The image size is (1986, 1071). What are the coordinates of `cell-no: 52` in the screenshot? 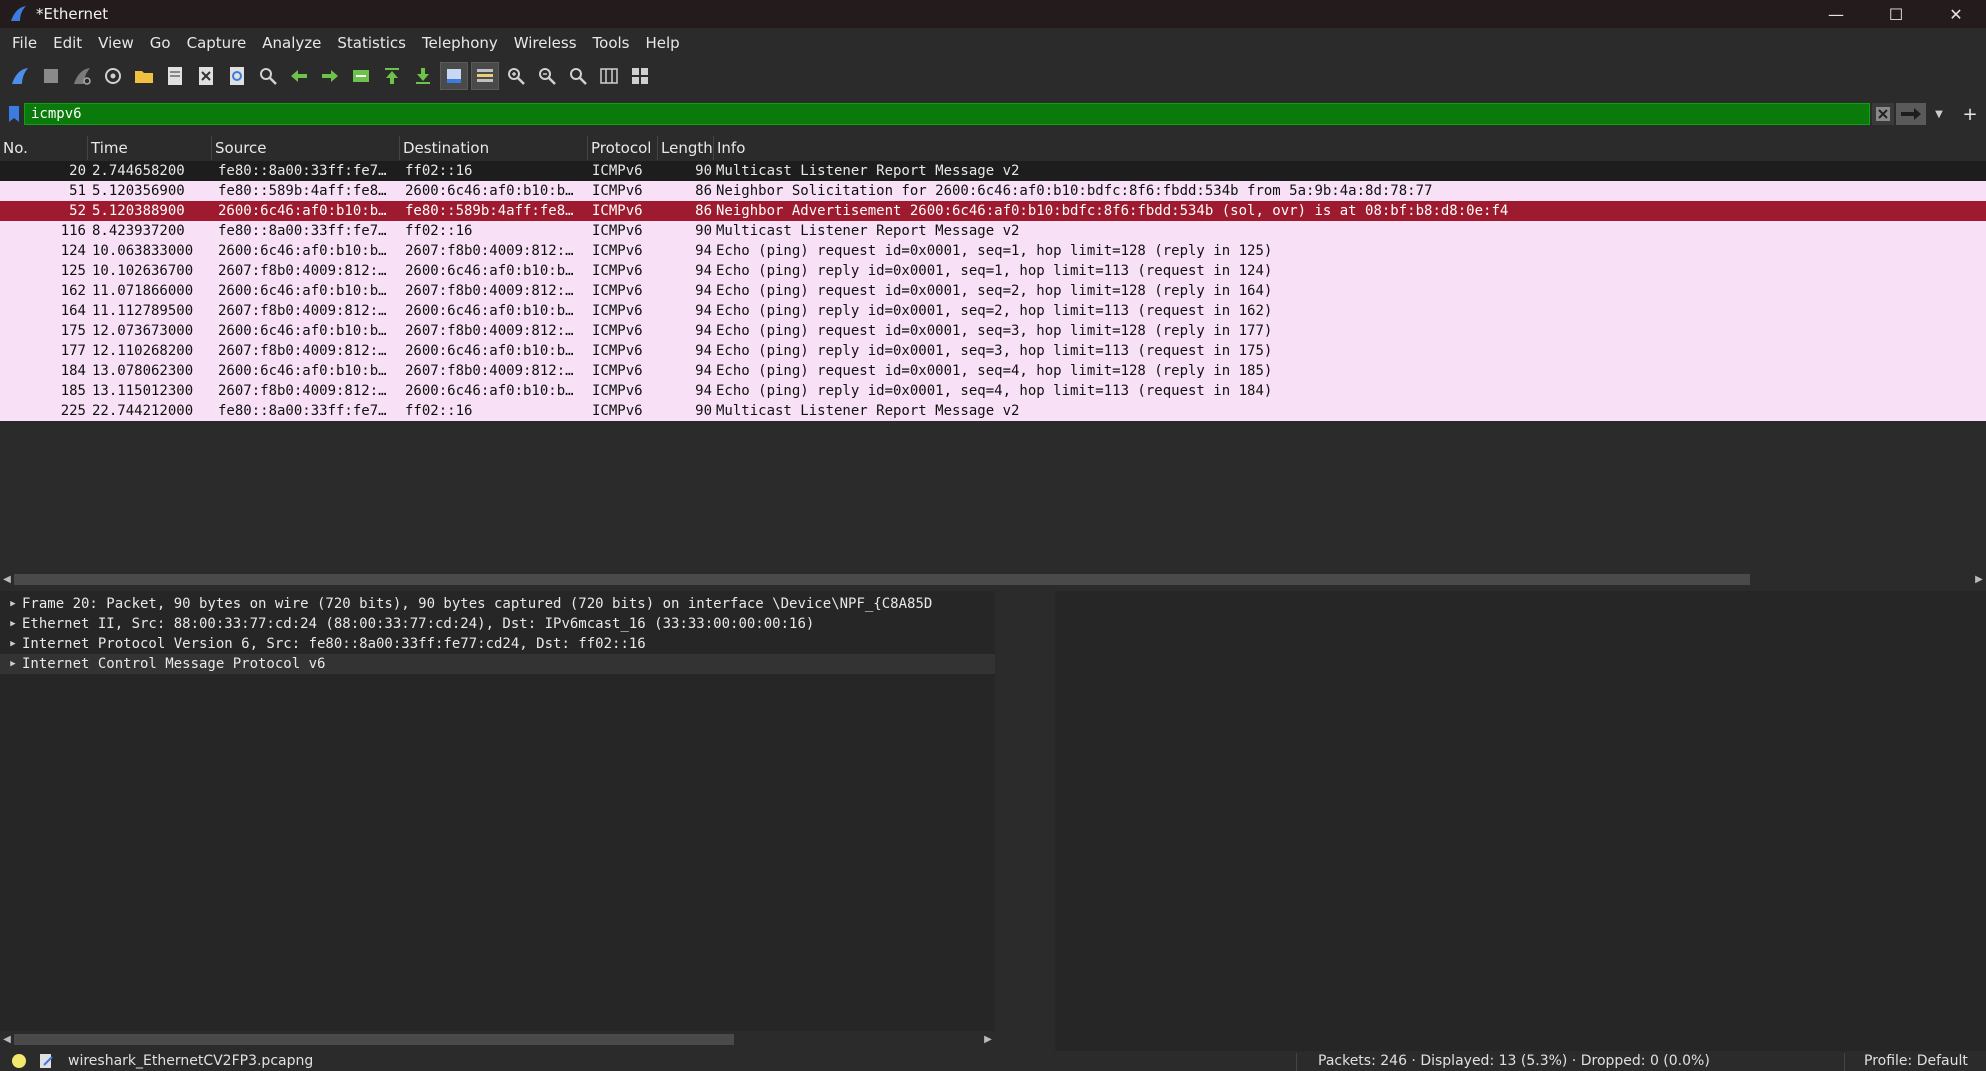 It's located at (77, 211).